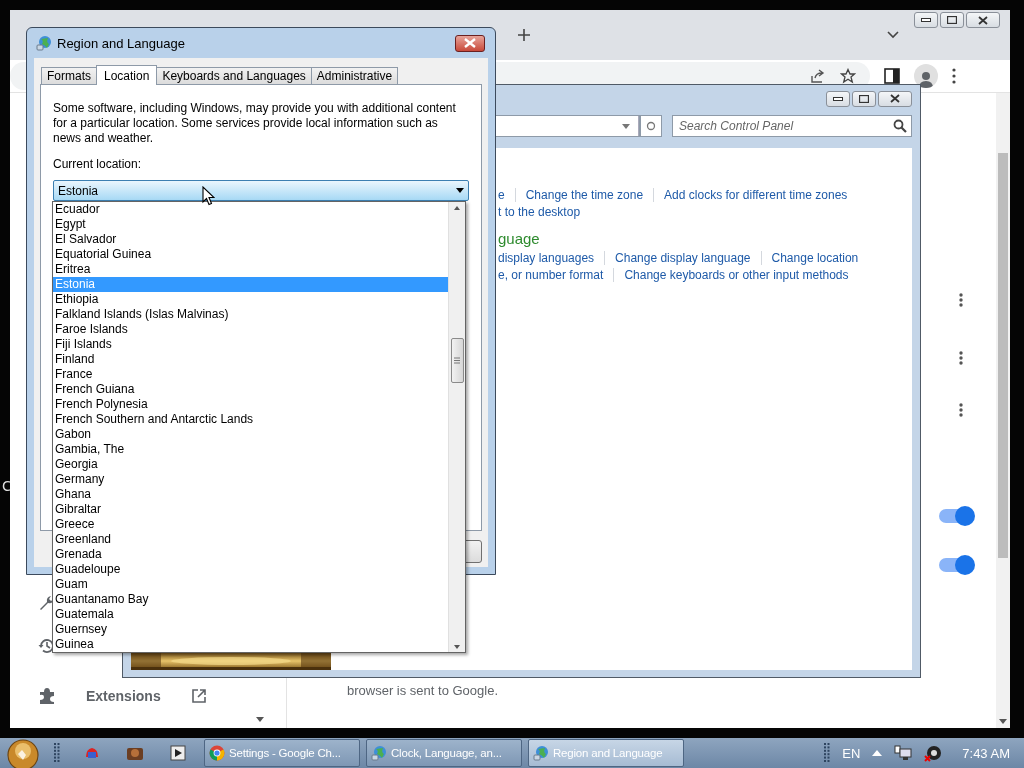  Describe the element at coordinates (98, 164) in the screenshot. I see `field-label: Current location:` at that location.